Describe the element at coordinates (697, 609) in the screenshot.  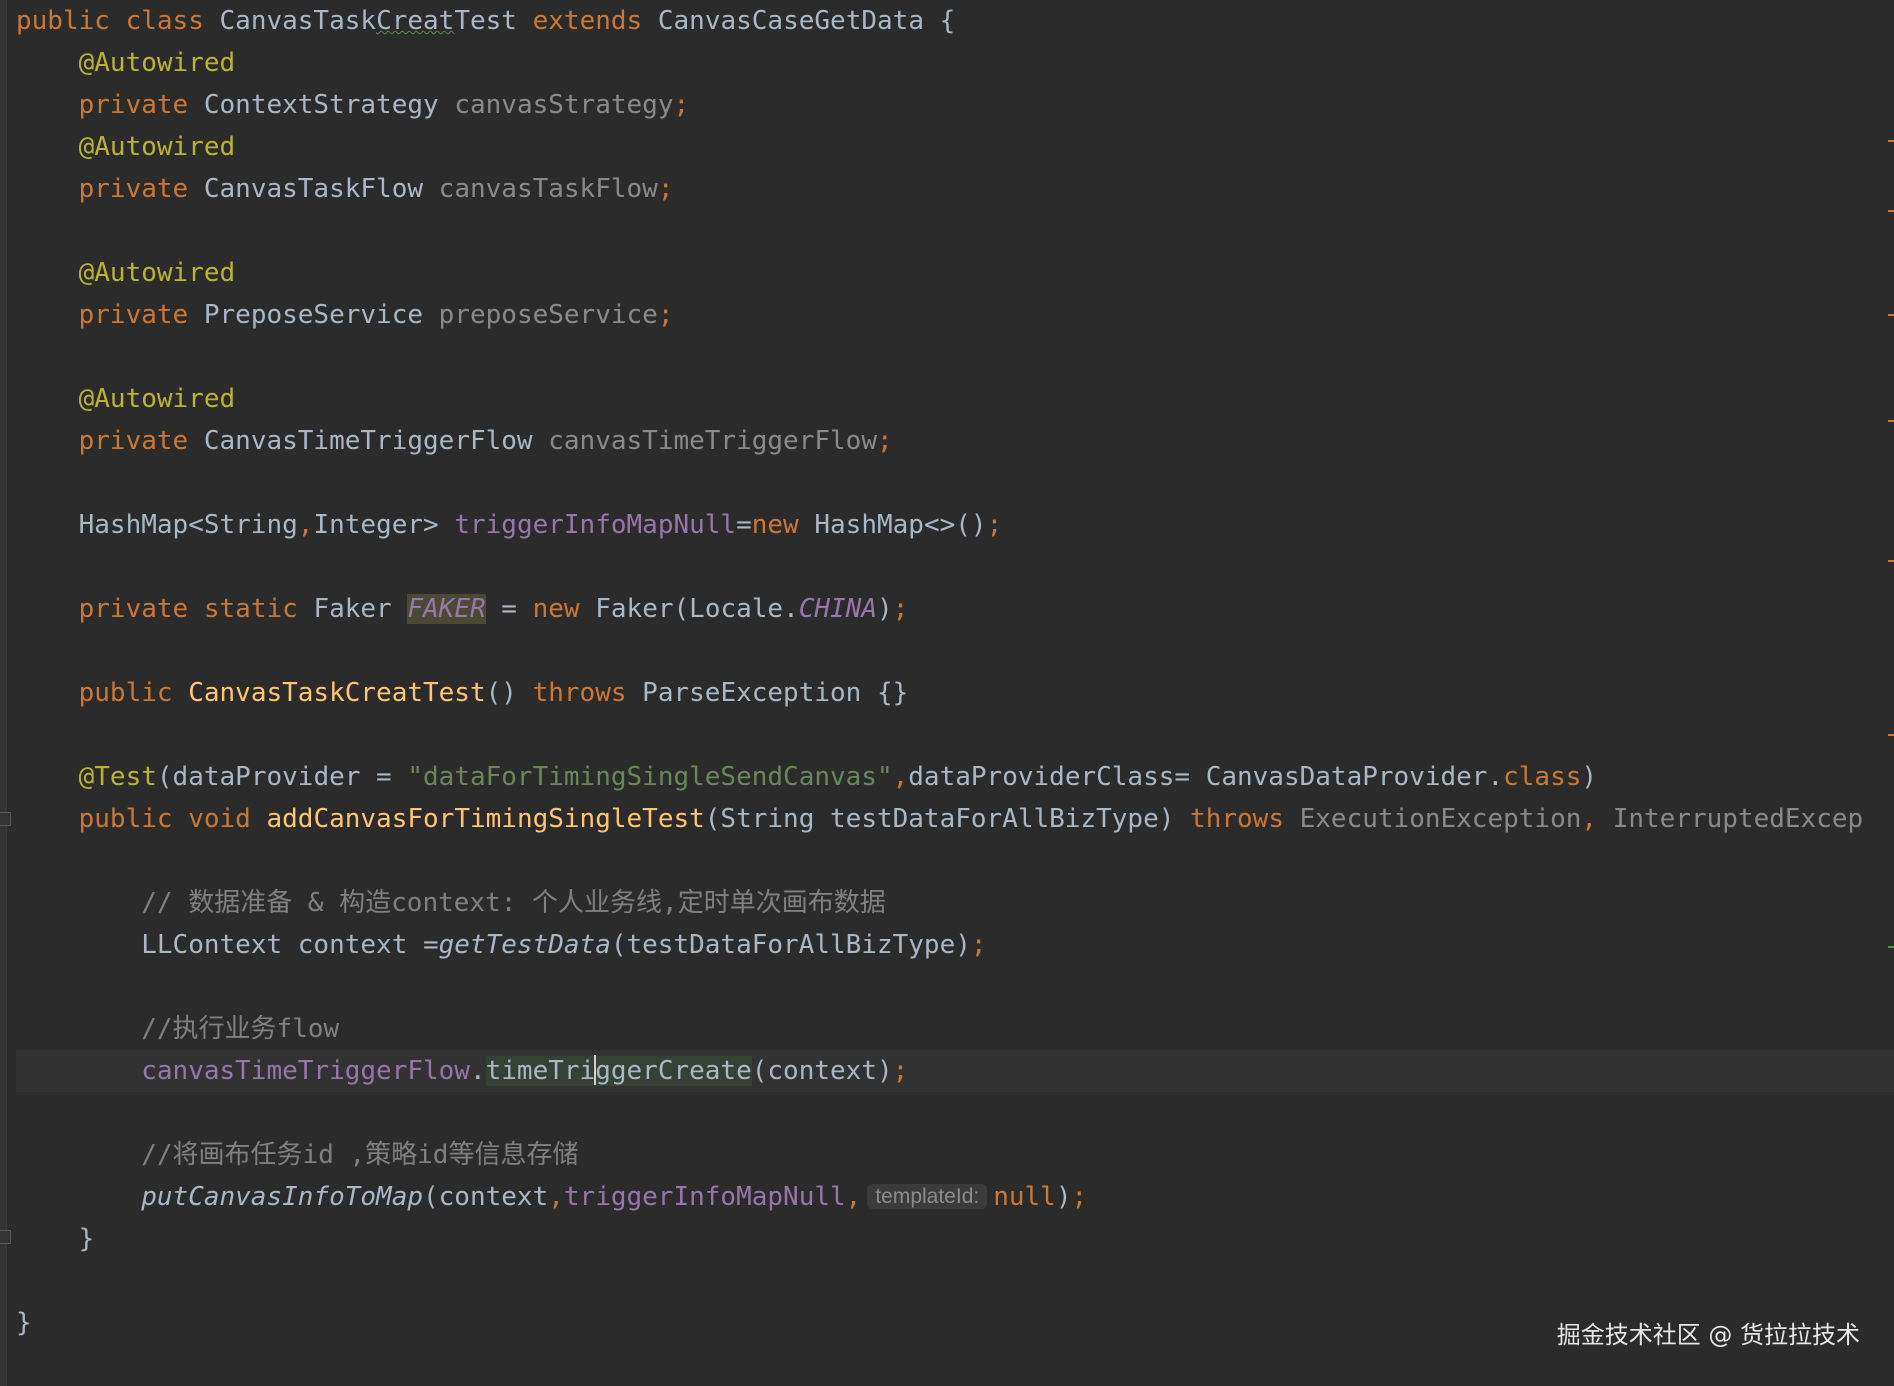
I see `constructor-call: Faker(Locale.` at that location.